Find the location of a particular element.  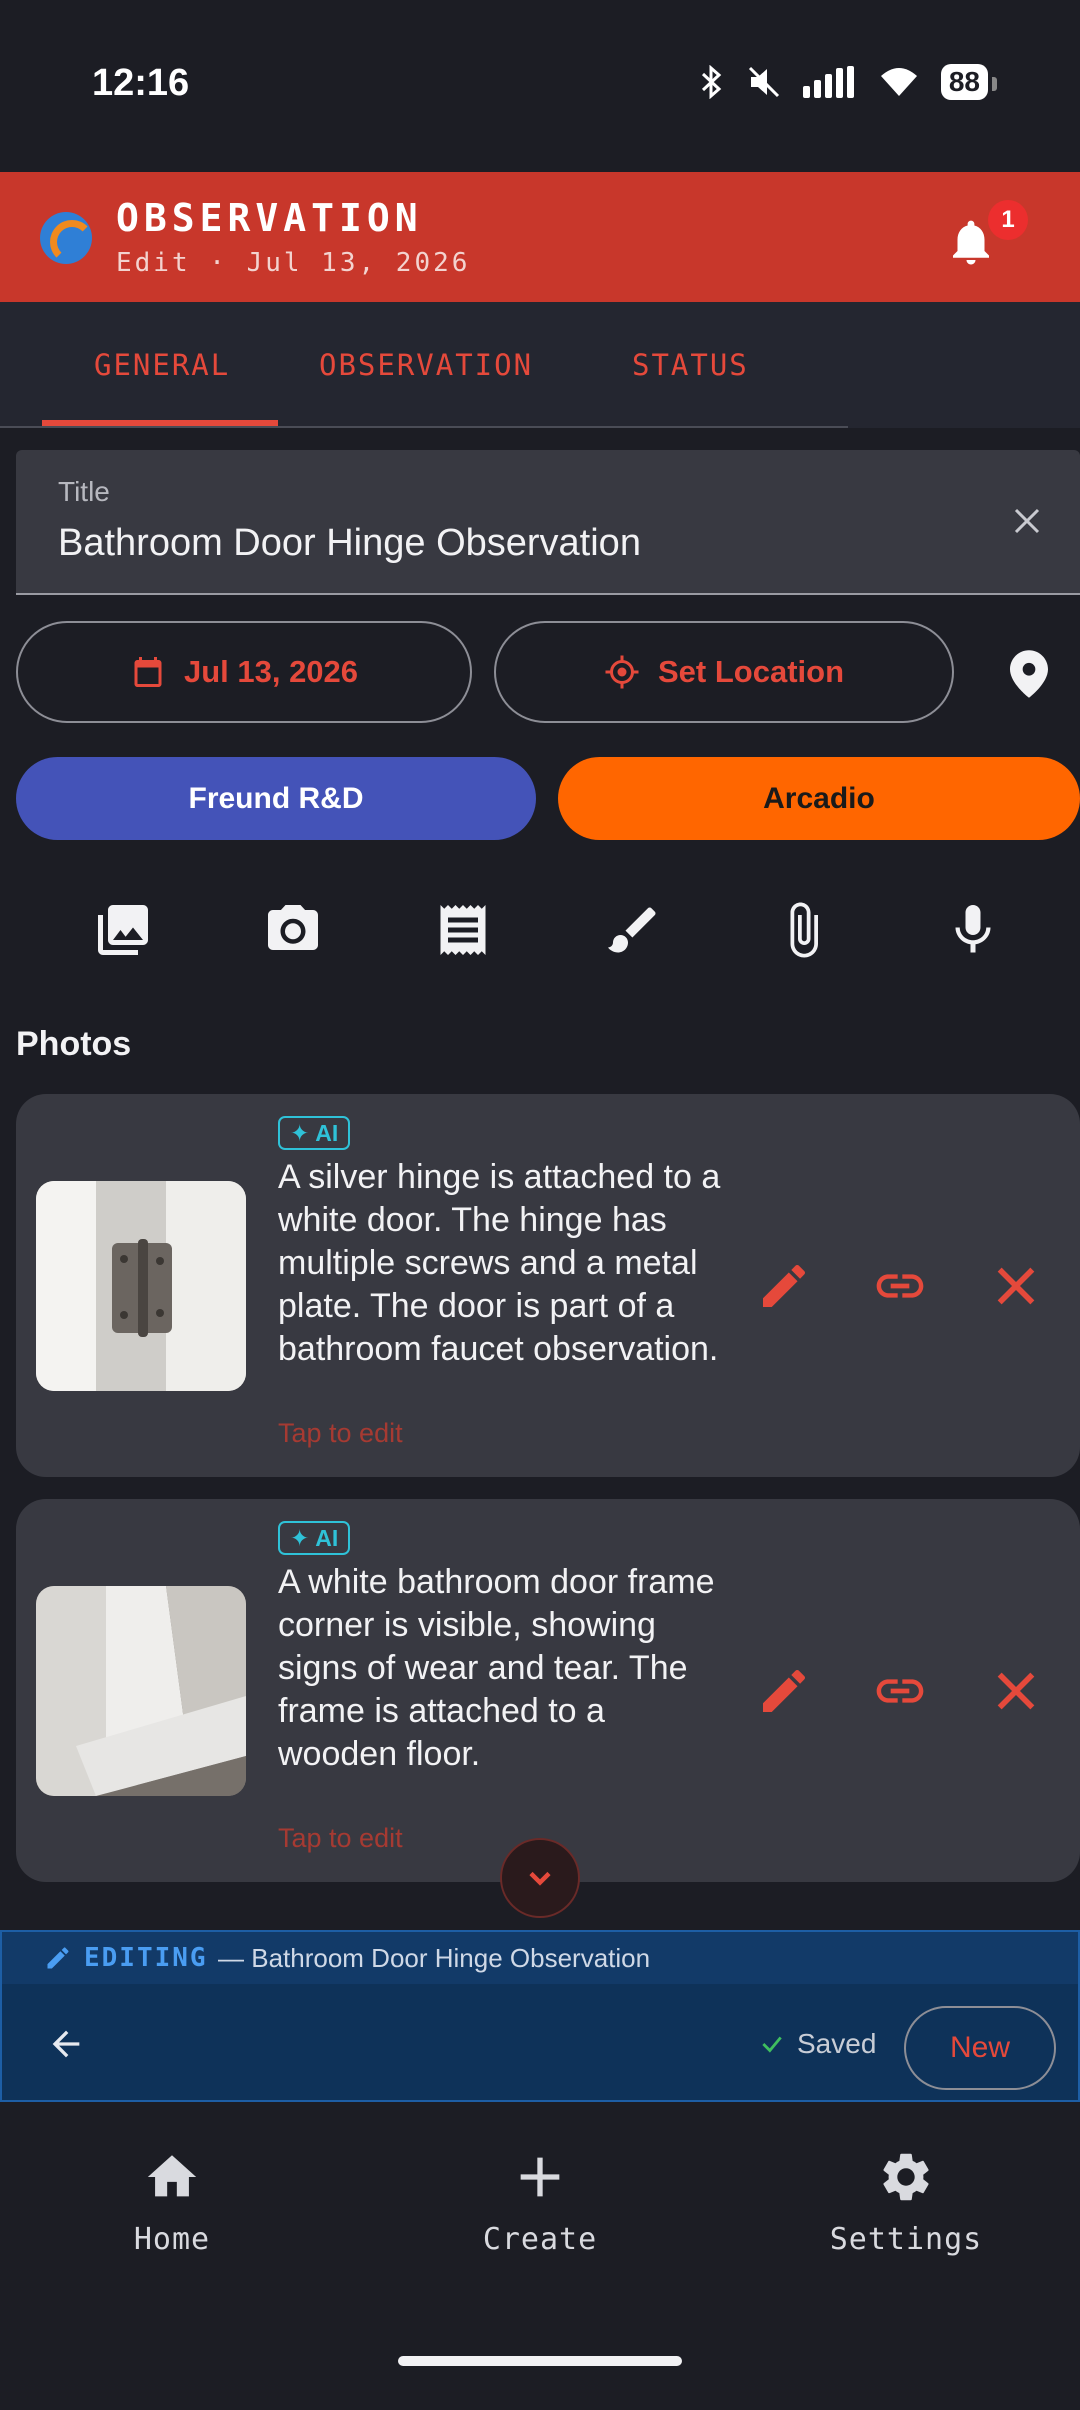

nav-settings-label: Settings is located at coordinates (906, 2239).